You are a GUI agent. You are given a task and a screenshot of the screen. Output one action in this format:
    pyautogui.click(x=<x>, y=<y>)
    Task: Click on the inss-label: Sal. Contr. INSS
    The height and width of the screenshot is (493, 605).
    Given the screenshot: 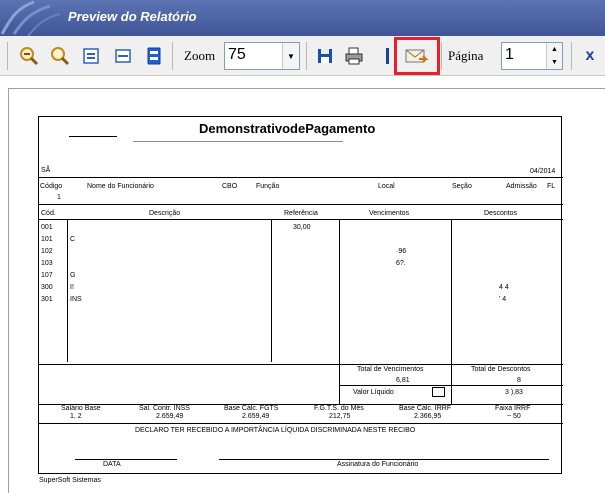 What is the action you would take?
    pyautogui.click(x=164, y=408)
    